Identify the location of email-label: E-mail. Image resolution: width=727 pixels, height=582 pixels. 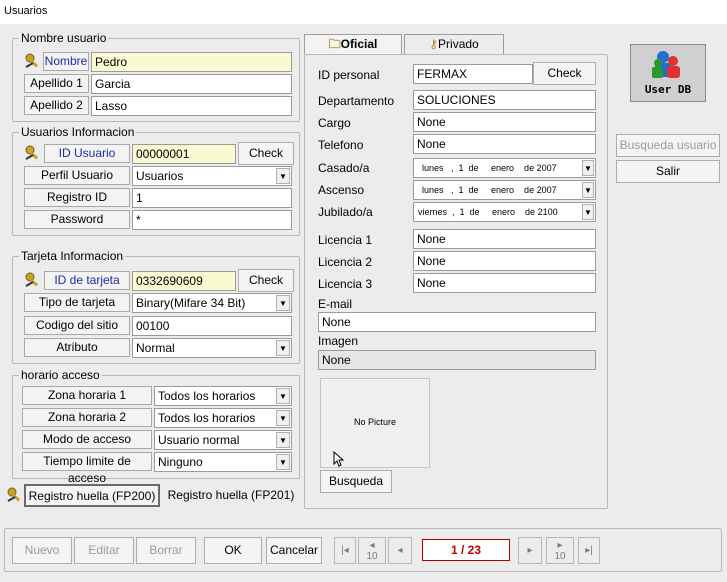
(335, 304).